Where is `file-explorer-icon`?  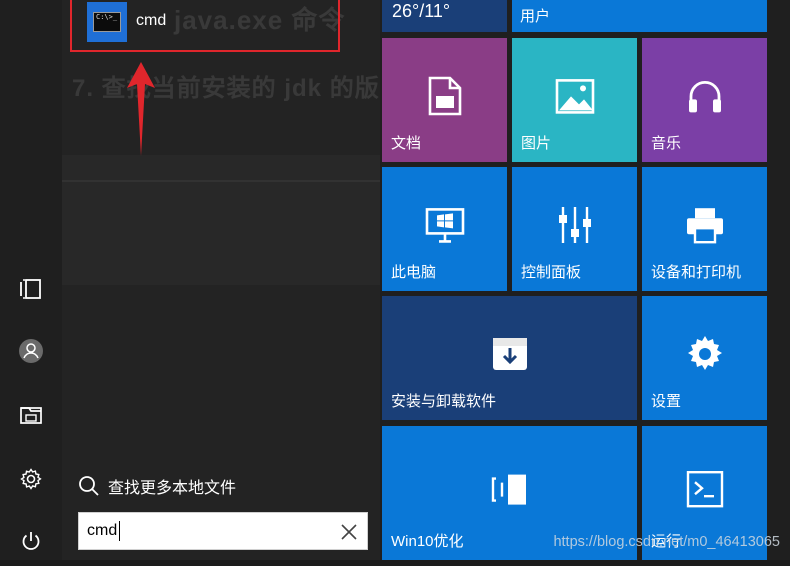 file-explorer-icon is located at coordinates (31, 415).